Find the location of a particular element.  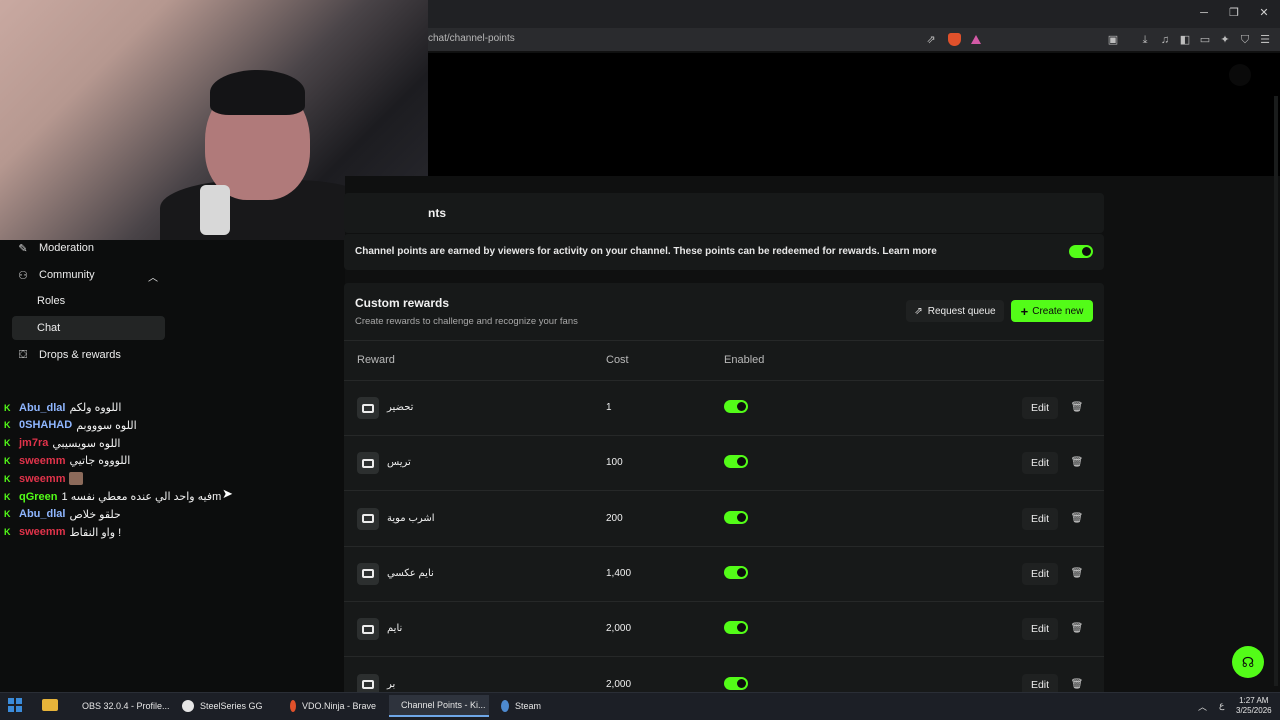

taskbar-clock: 1:27 AM 3/25/2026 is located at coordinates (1254, 706).